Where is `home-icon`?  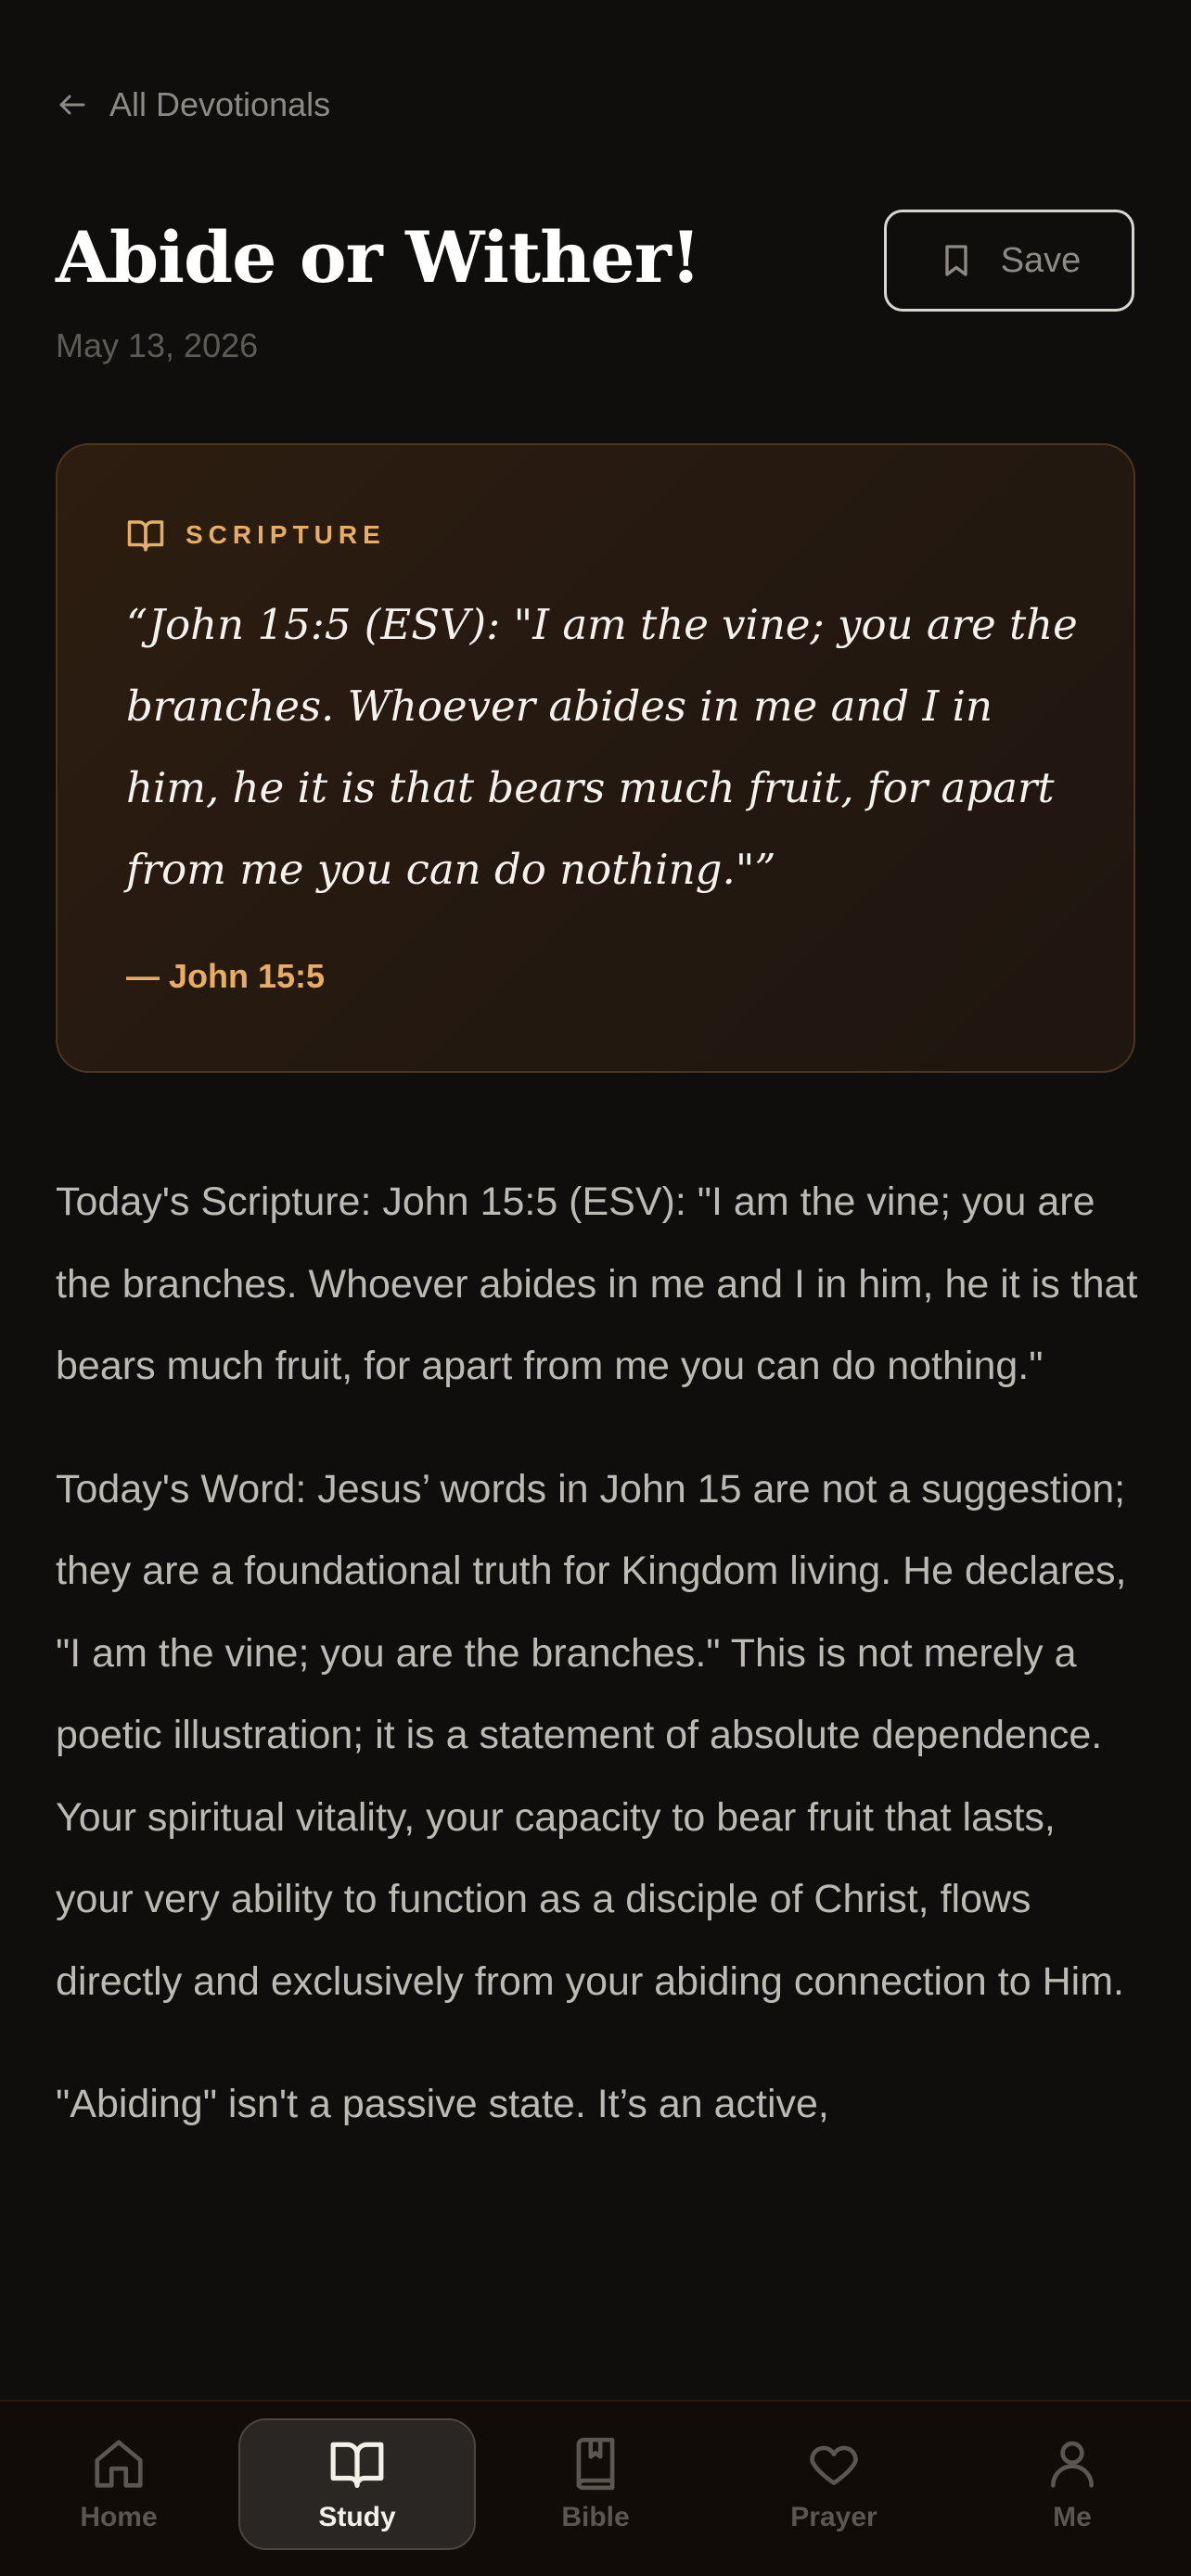 home-icon is located at coordinates (119, 2464).